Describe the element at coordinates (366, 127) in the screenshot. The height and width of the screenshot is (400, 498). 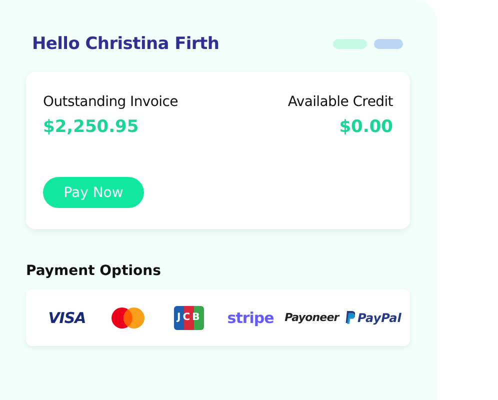
I see `balance-amount: $0.00` at that location.